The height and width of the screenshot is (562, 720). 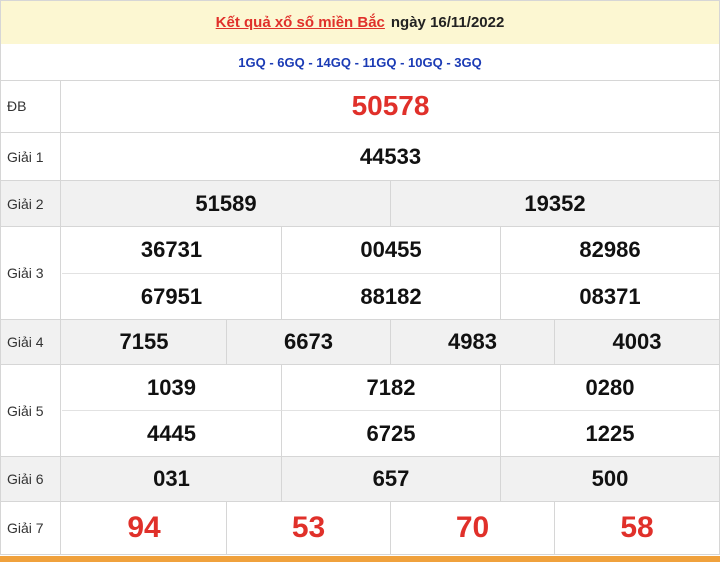 I want to click on row-prize-6: Giải 6 031 657 500, so click(x=360, y=479).